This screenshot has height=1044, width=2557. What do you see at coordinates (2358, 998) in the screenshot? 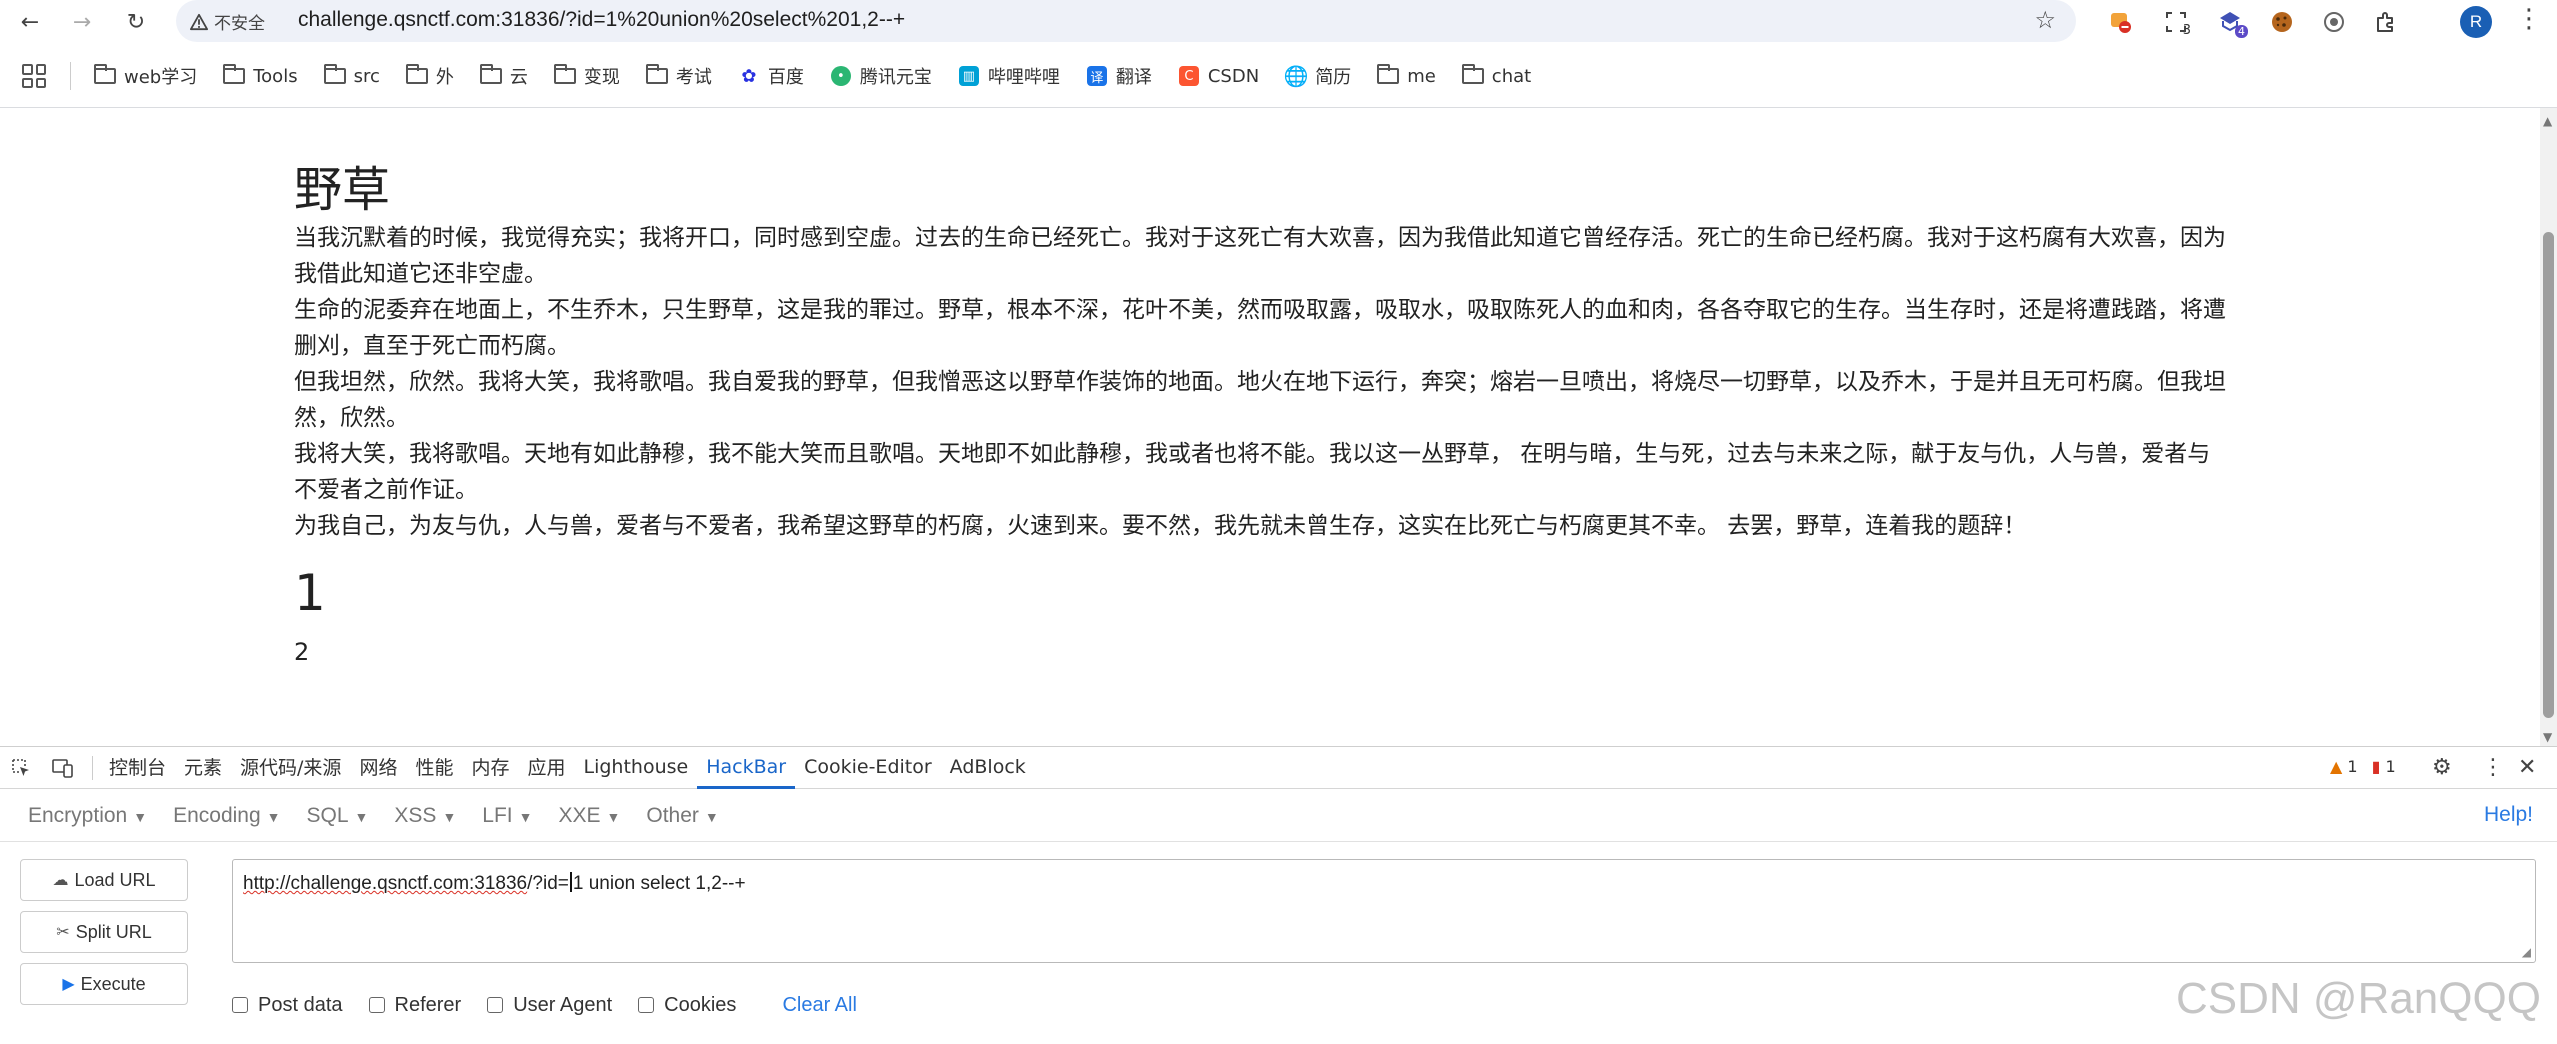
I see `watermark: CSDN @RanQQQ` at bounding box center [2358, 998].